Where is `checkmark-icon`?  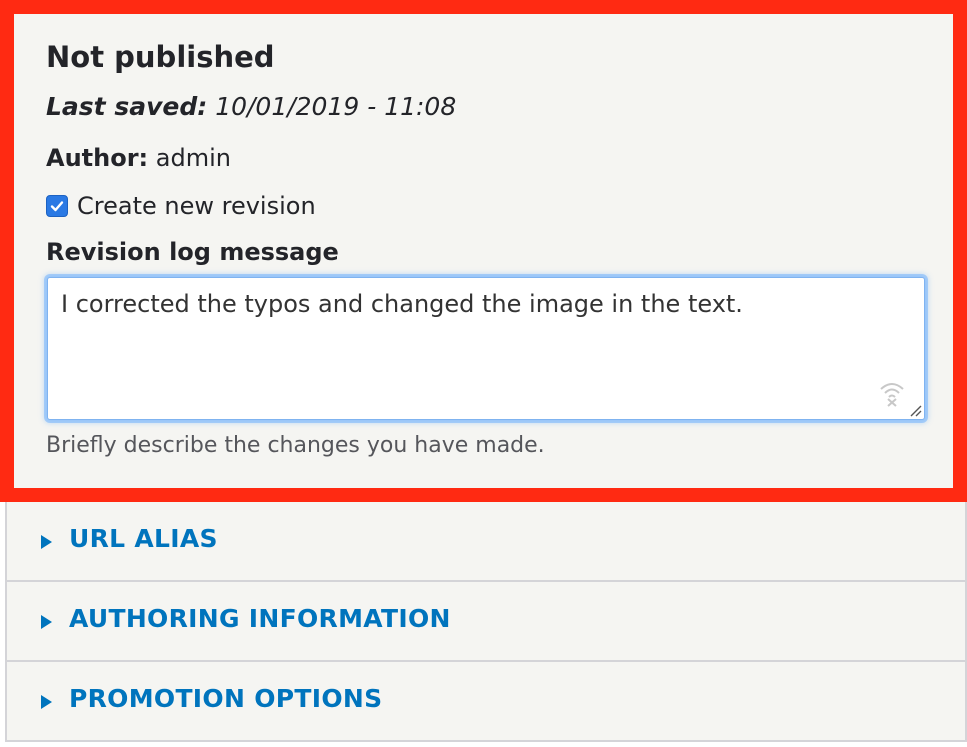 checkmark-icon is located at coordinates (57, 206).